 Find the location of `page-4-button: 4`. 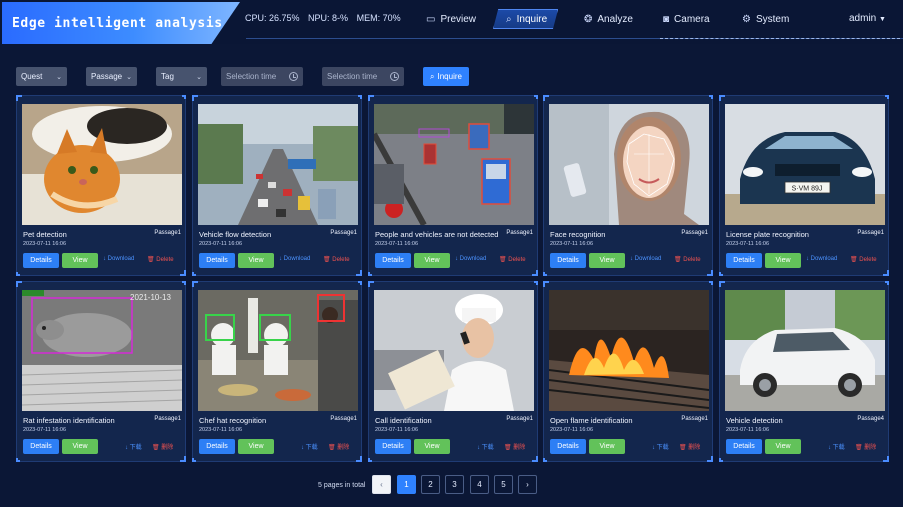

page-4-button: 4 is located at coordinates (479, 484).